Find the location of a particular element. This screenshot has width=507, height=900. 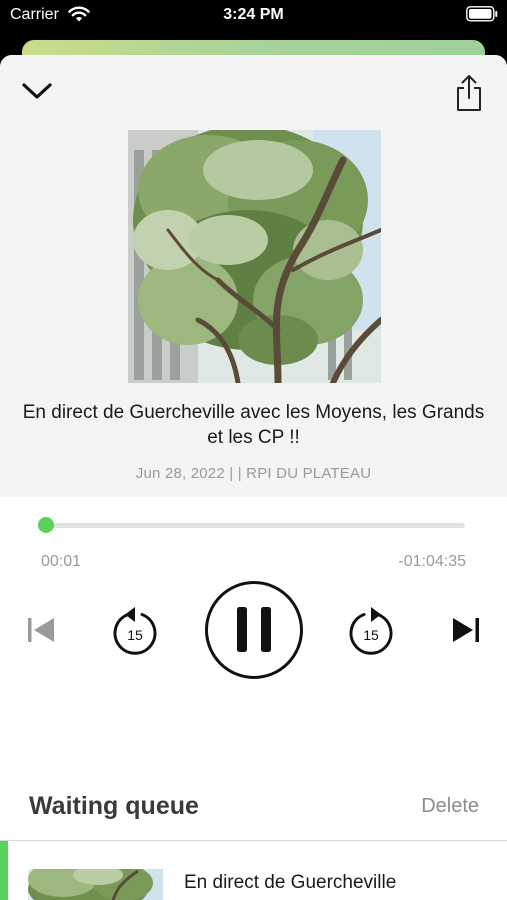

skip-next-icon is located at coordinates (466, 630).